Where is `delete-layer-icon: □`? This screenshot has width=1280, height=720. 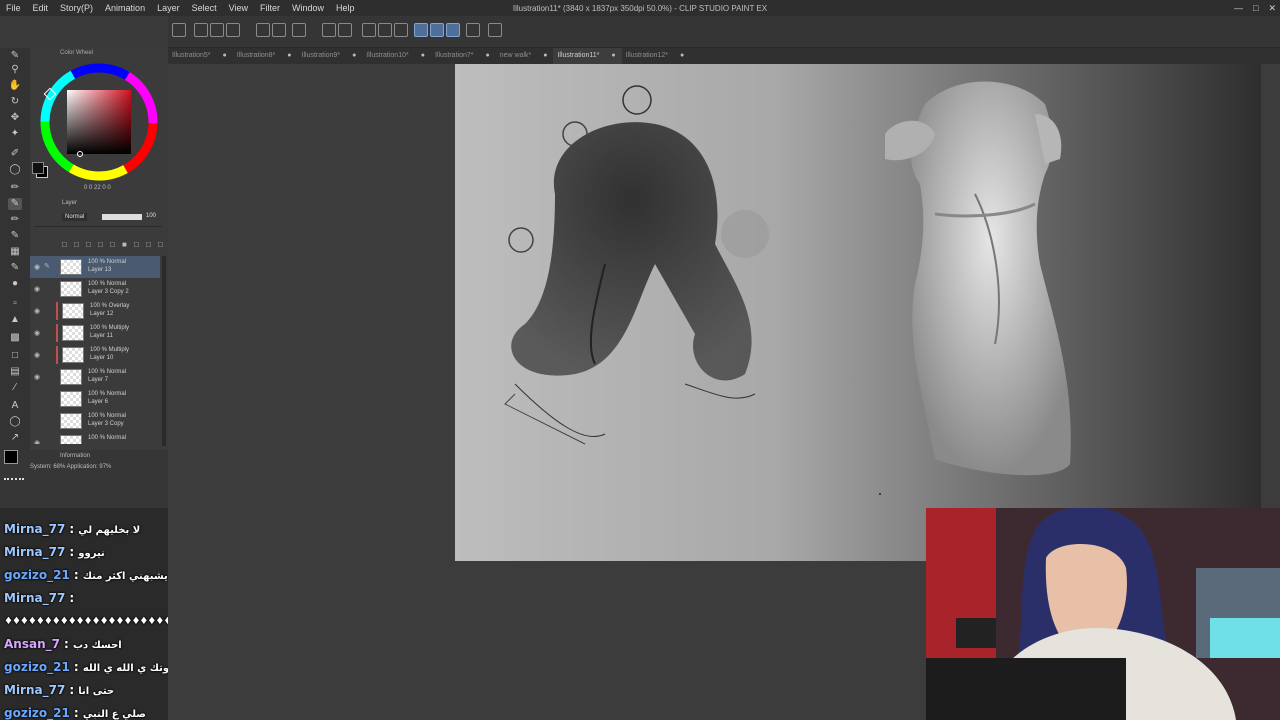 delete-layer-icon: □ is located at coordinates (160, 244).